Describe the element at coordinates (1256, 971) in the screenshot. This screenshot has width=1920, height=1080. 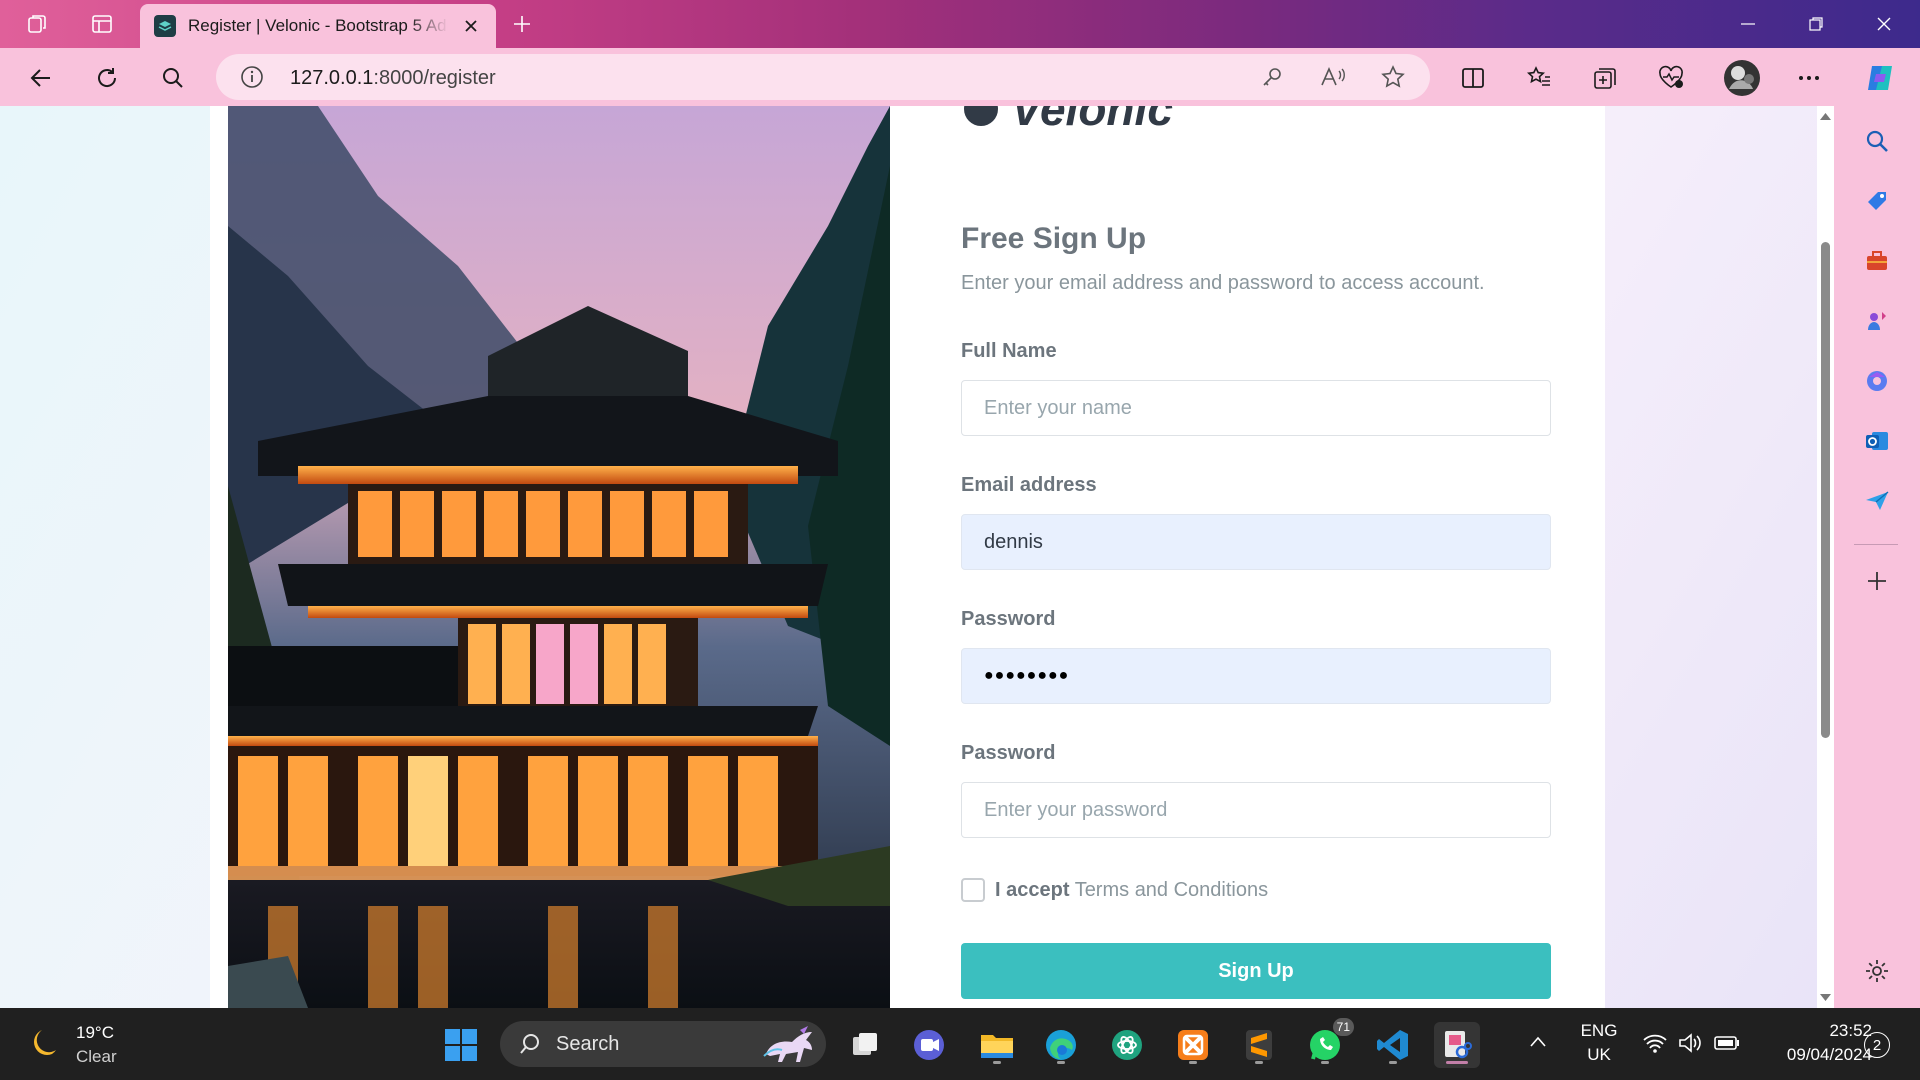
I see `signup-button: Sign Up` at that location.